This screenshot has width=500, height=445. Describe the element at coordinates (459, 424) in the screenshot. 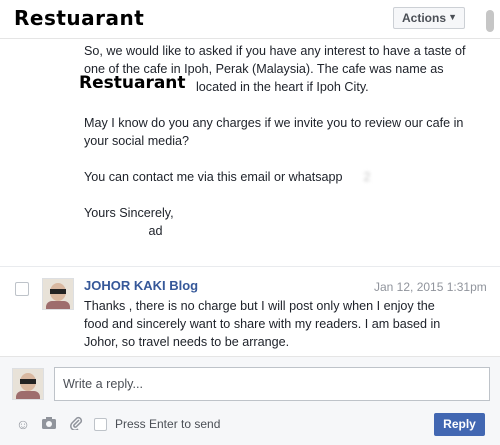

I see `reply-button: Reply` at that location.